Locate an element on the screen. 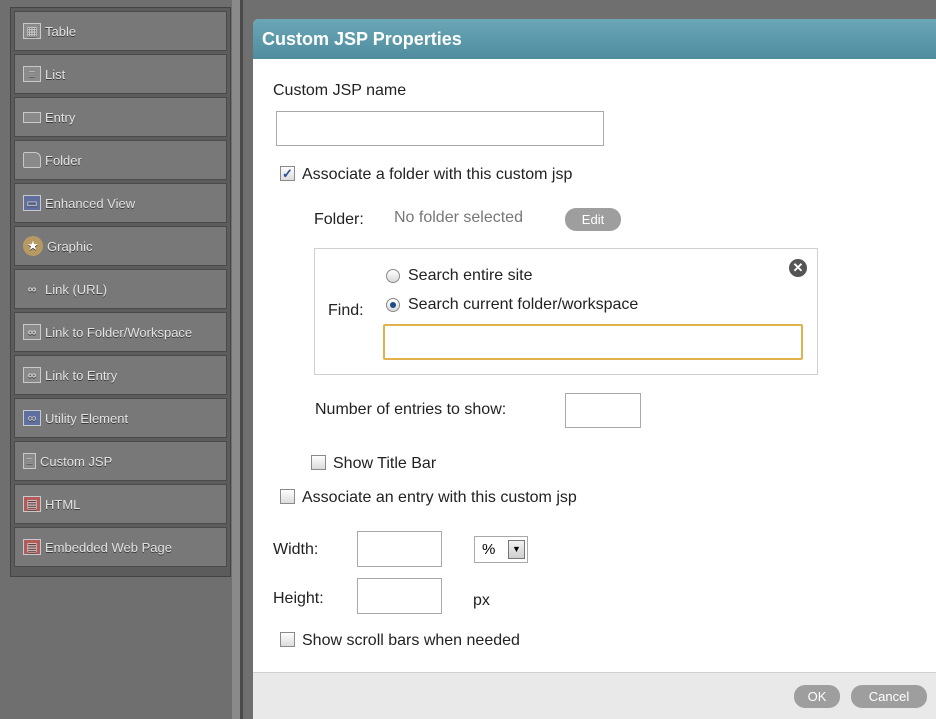 This screenshot has width=936, height=719. palette-item-enhanced-view: ▭ Enhanced View is located at coordinates (120, 203).